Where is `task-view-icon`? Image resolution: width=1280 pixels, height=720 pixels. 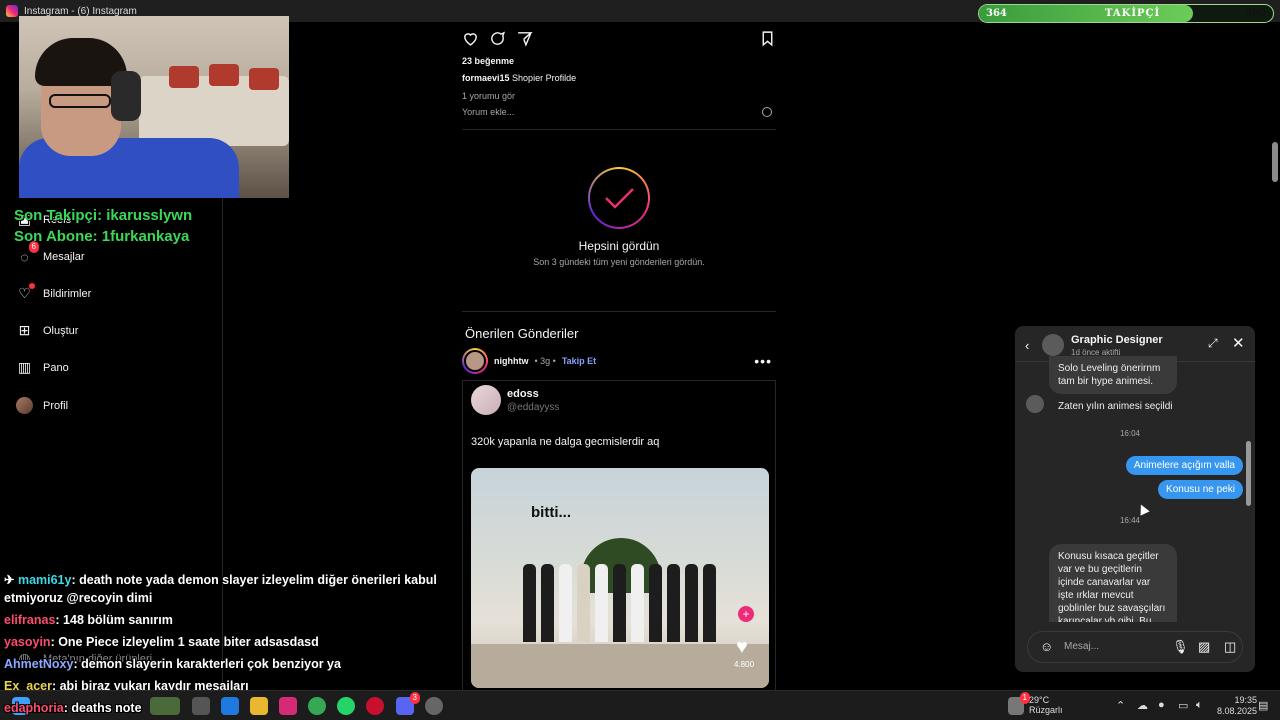
task-view-icon is located at coordinates (201, 706).